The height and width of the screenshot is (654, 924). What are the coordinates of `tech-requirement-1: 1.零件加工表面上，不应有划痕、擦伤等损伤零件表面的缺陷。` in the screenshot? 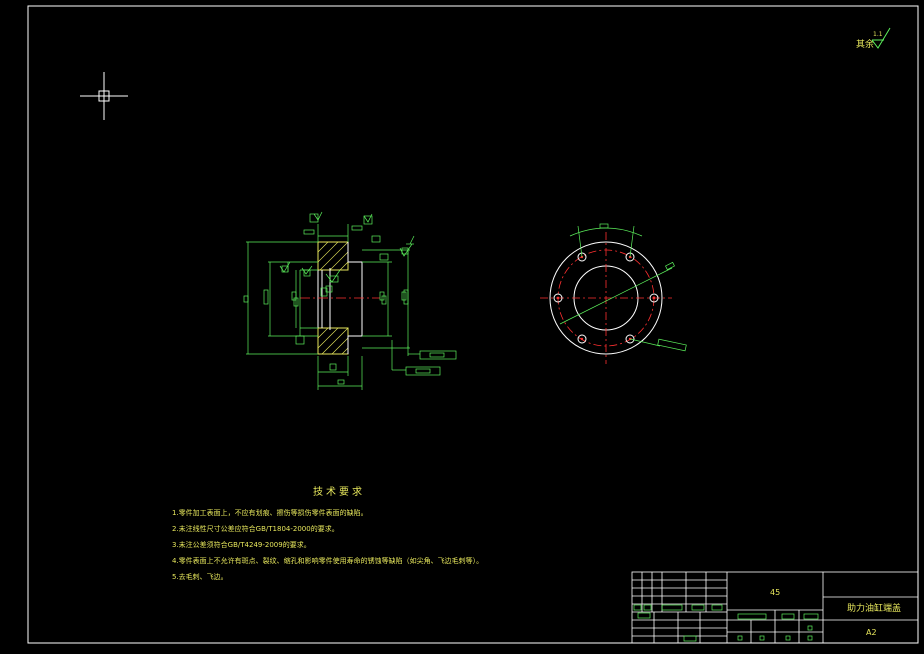 It's located at (270, 512).